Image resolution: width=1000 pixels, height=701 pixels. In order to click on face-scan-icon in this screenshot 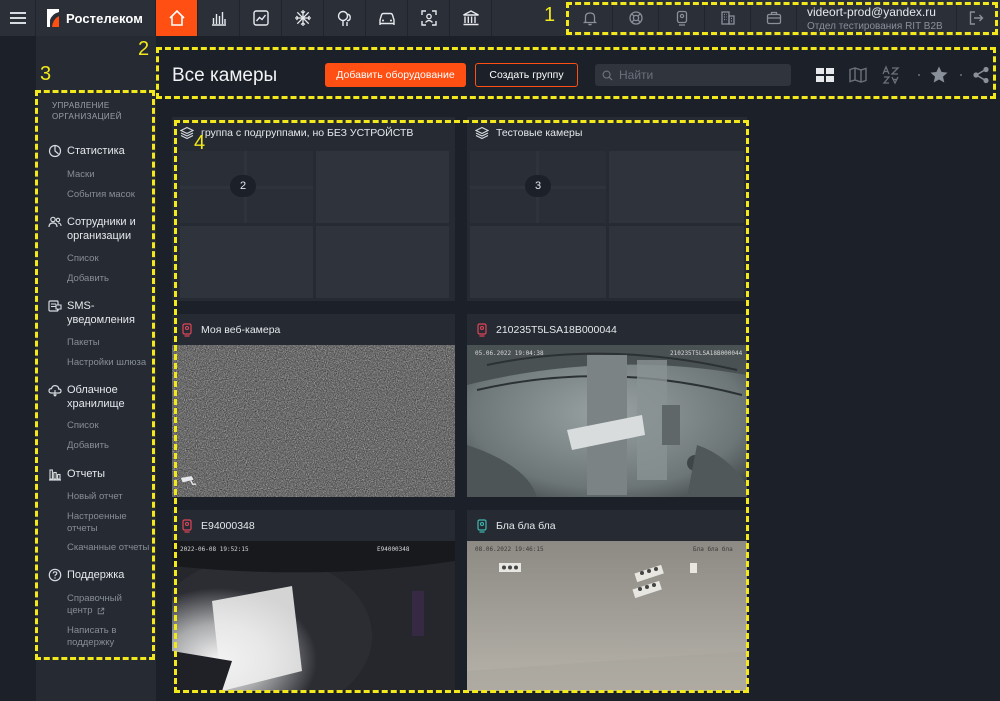, I will do `click(428, 18)`.